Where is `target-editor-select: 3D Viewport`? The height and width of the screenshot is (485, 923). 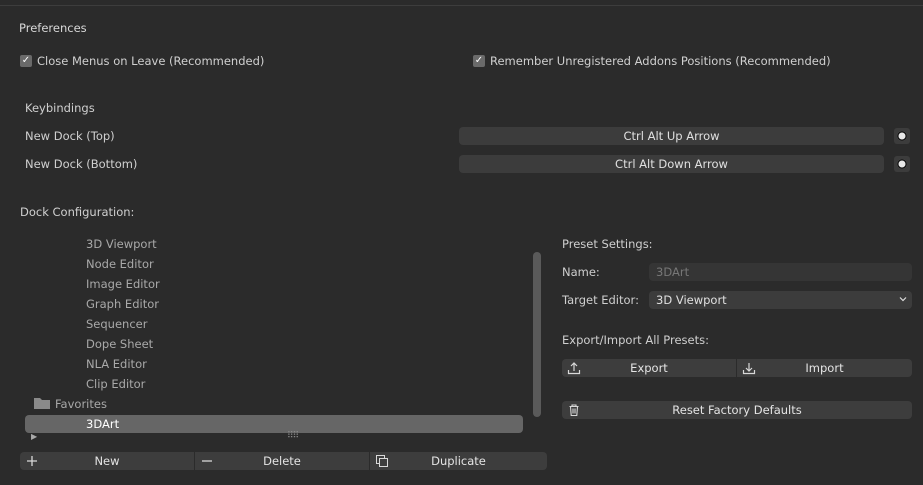 target-editor-select: 3D Viewport is located at coordinates (780, 300).